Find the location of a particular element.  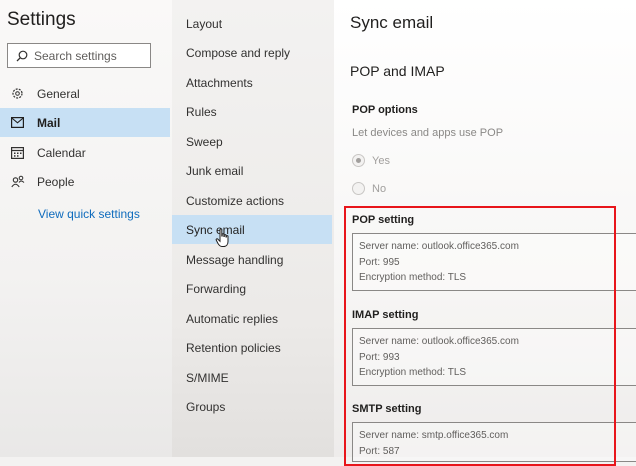

gear-icon is located at coordinates (17, 93).